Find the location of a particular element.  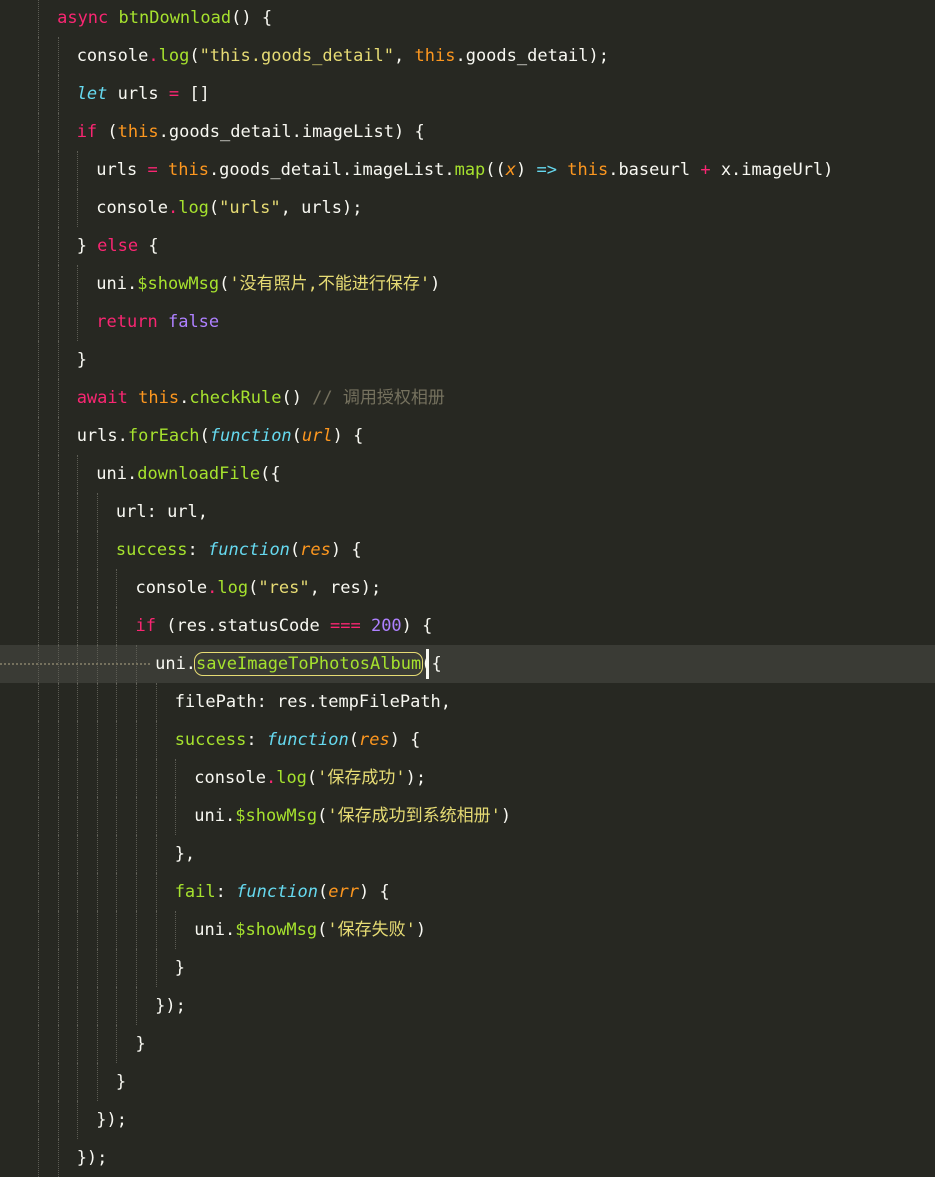

code-token: 200 is located at coordinates (386, 626).